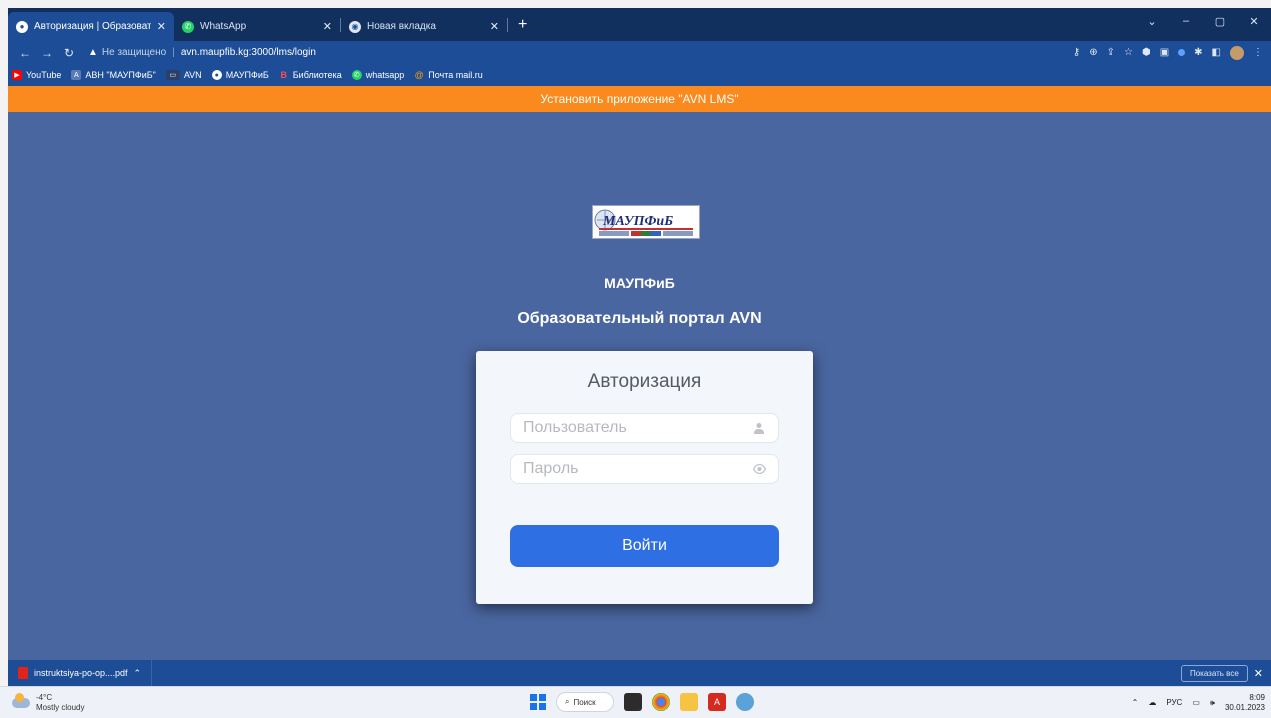 Image resolution: width=1271 pixels, height=718 pixels. Describe the element at coordinates (538, 702) in the screenshot. I see `windows-start-icon` at that location.